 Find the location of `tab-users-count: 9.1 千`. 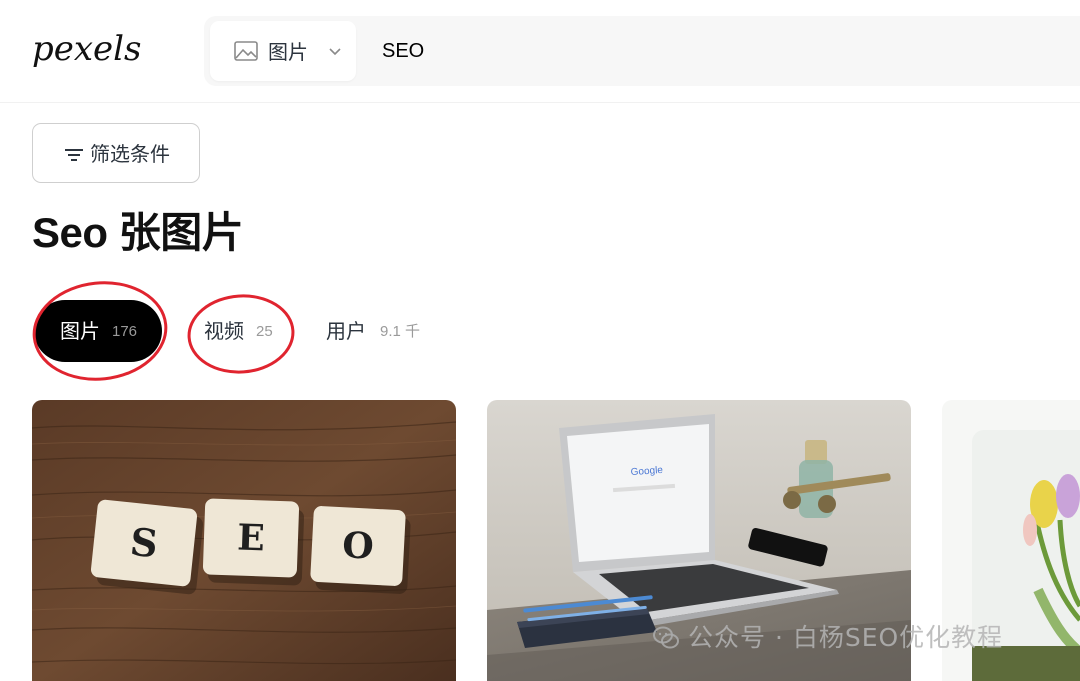

tab-users-count: 9.1 千 is located at coordinates (400, 331).